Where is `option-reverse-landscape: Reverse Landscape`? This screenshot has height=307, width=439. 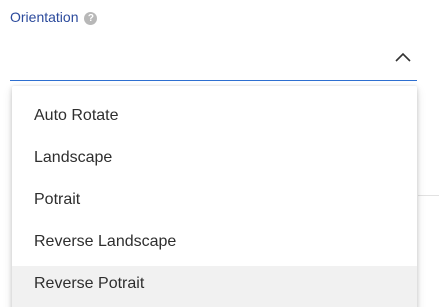 option-reverse-landscape: Reverse Landscape is located at coordinates (214, 245).